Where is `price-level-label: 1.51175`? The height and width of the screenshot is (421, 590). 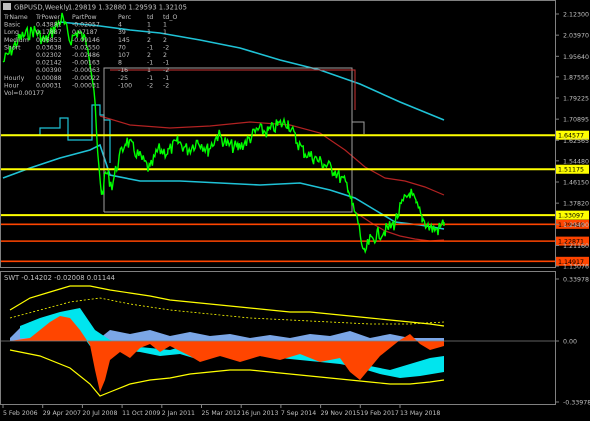 price-level-label: 1.51175 is located at coordinates (571, 170).